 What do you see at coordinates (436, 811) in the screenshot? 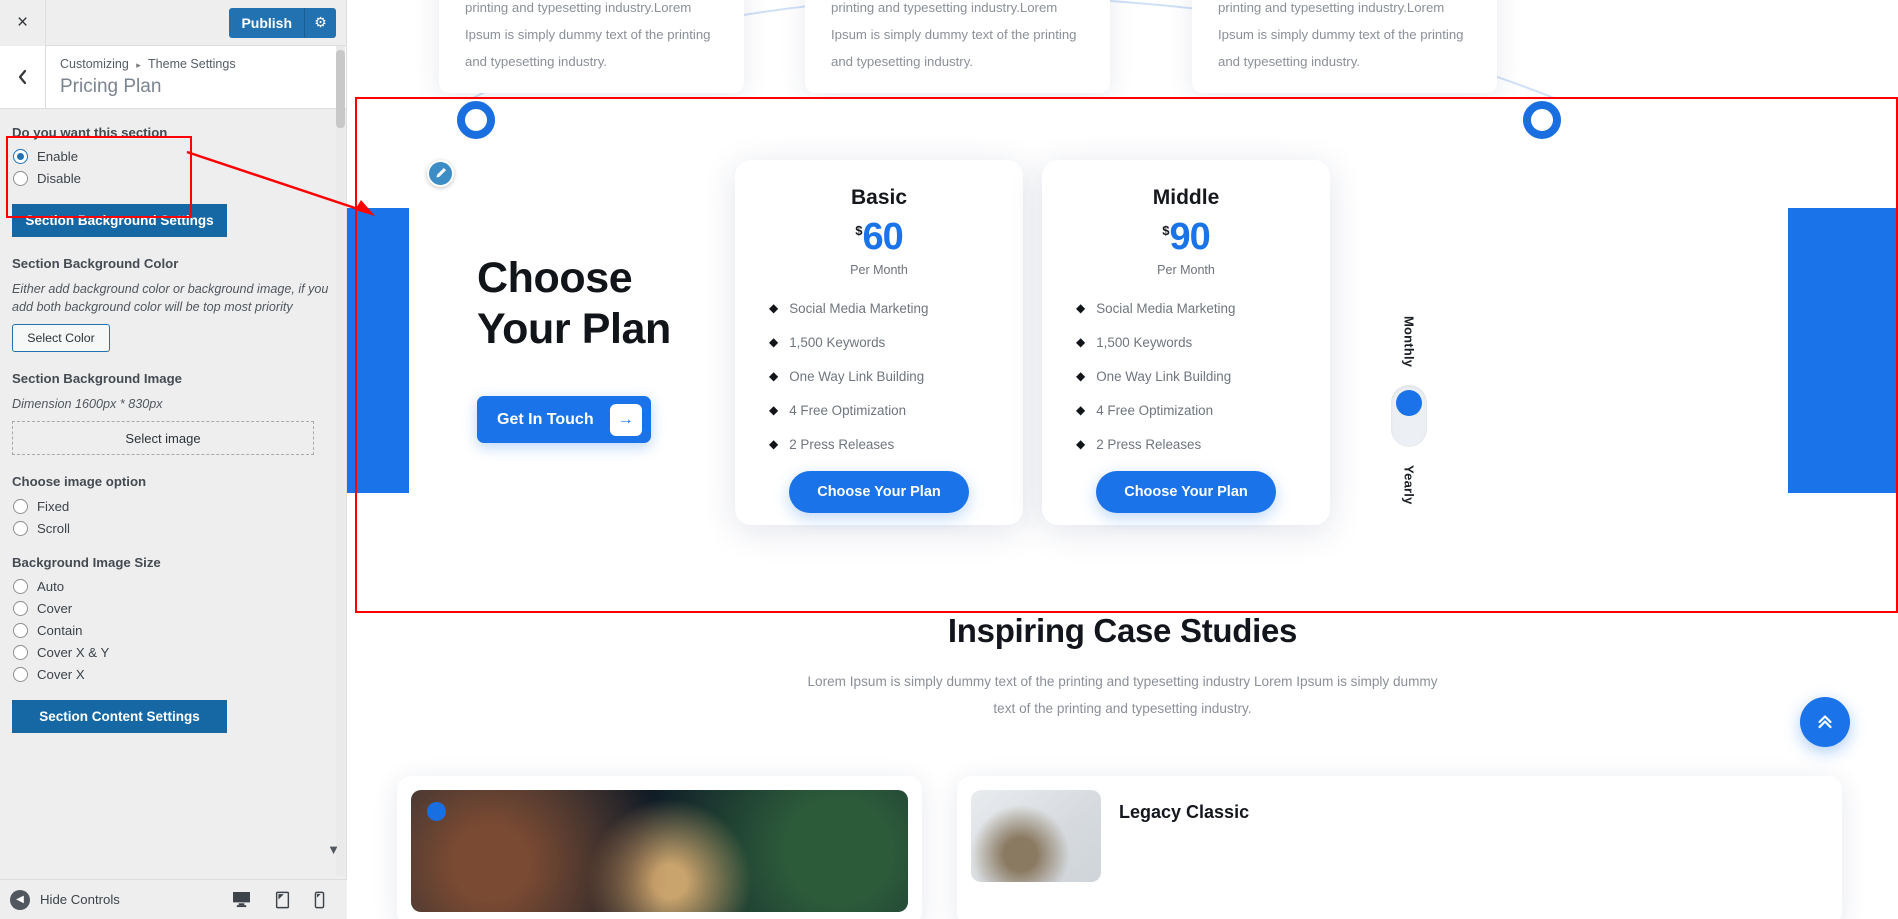
I see `blue-dot-icon` at bounding box center [436, 811].